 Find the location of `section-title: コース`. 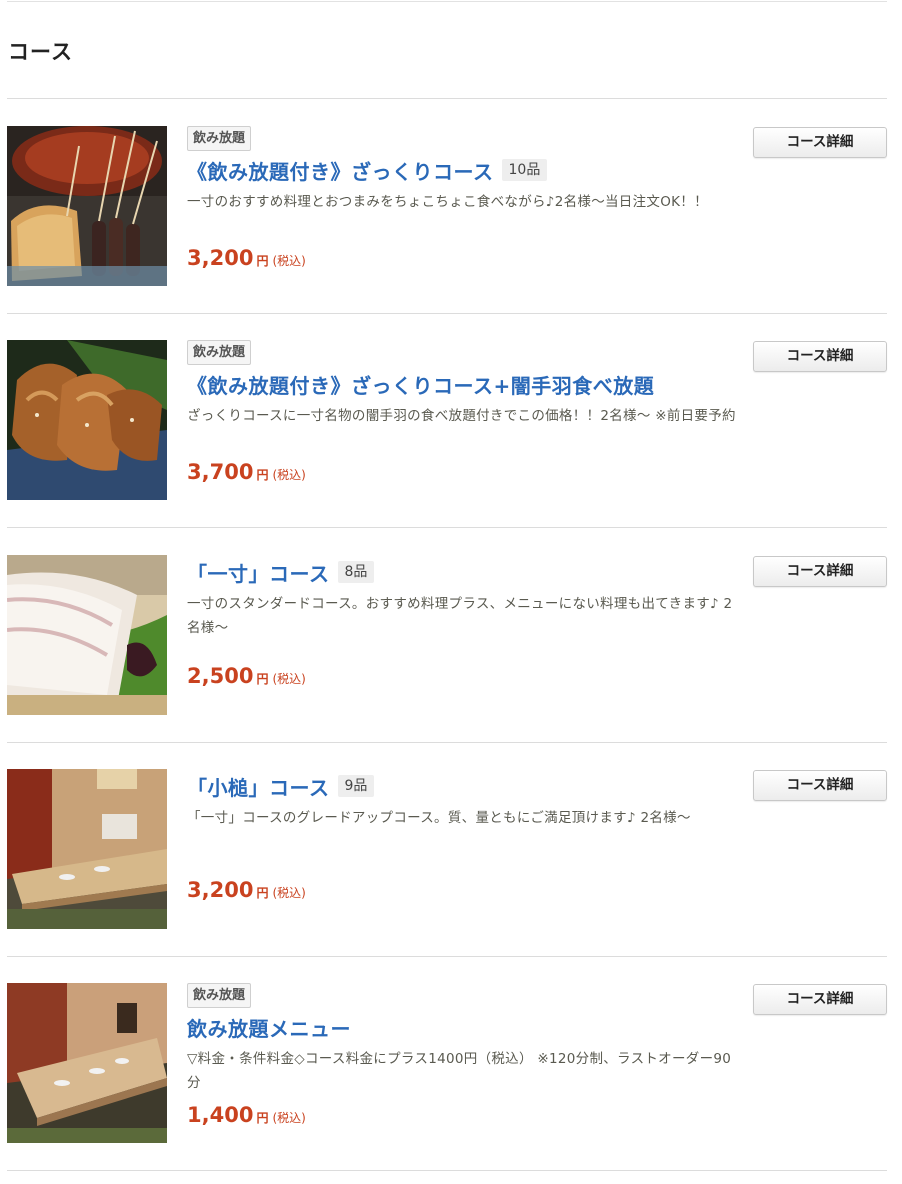

section-title: コース is located at coordinates (40, 52).